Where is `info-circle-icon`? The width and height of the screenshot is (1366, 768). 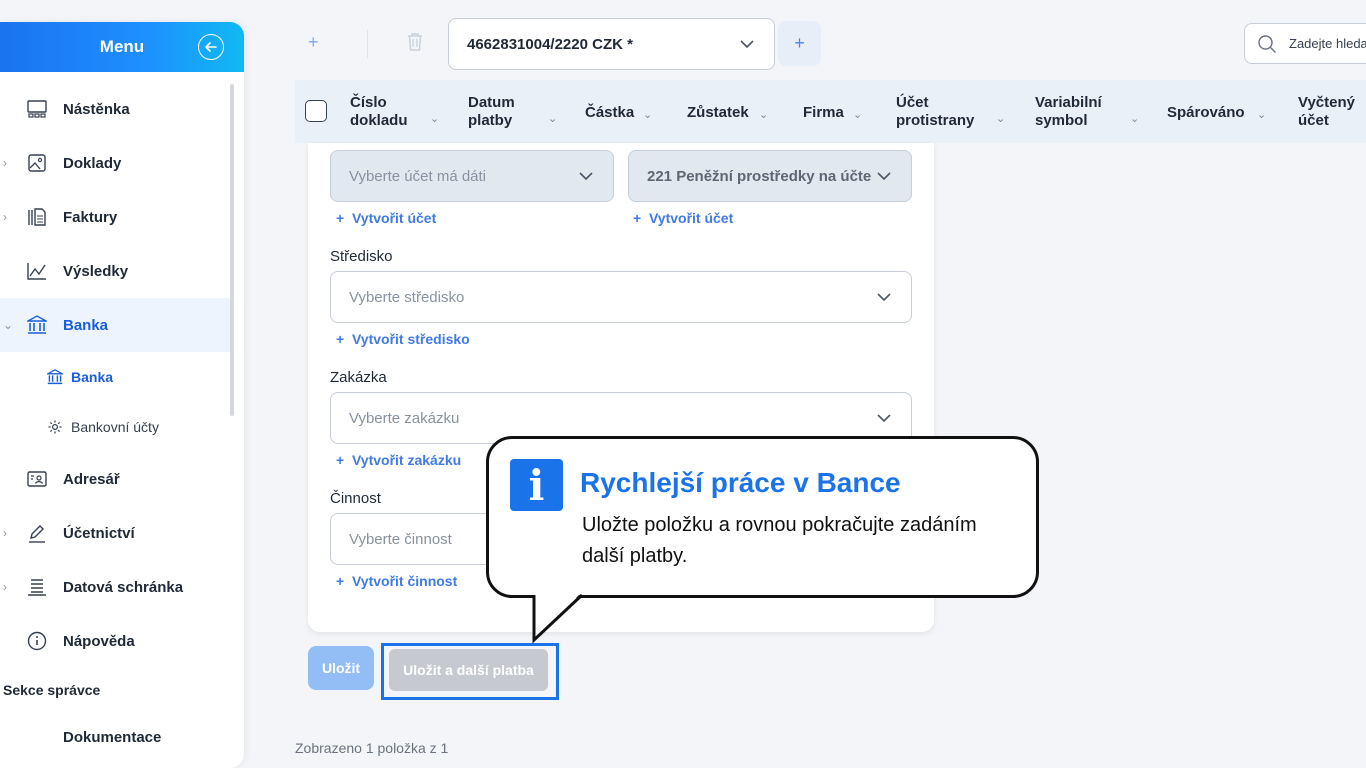 info-circle-icon is located at coordinates (37, 641).